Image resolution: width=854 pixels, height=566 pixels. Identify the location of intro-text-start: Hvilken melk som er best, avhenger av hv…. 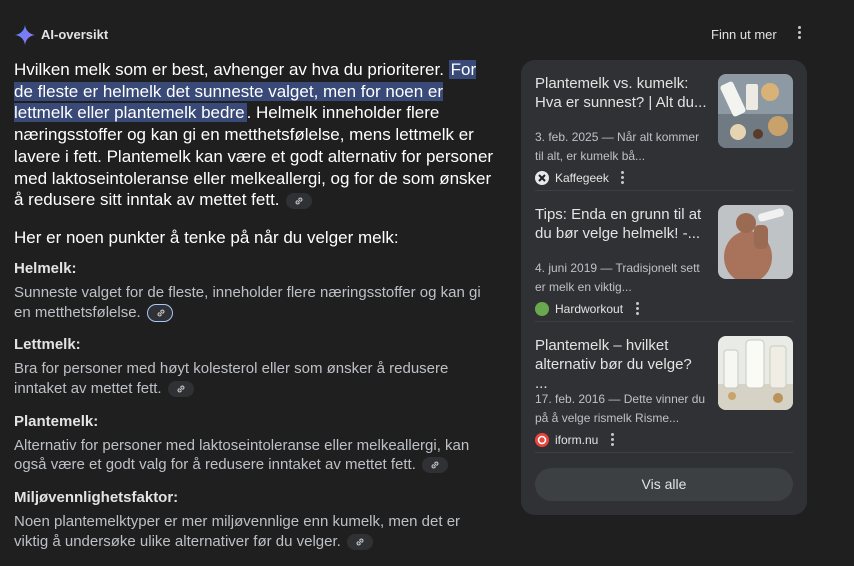
(231, 69).